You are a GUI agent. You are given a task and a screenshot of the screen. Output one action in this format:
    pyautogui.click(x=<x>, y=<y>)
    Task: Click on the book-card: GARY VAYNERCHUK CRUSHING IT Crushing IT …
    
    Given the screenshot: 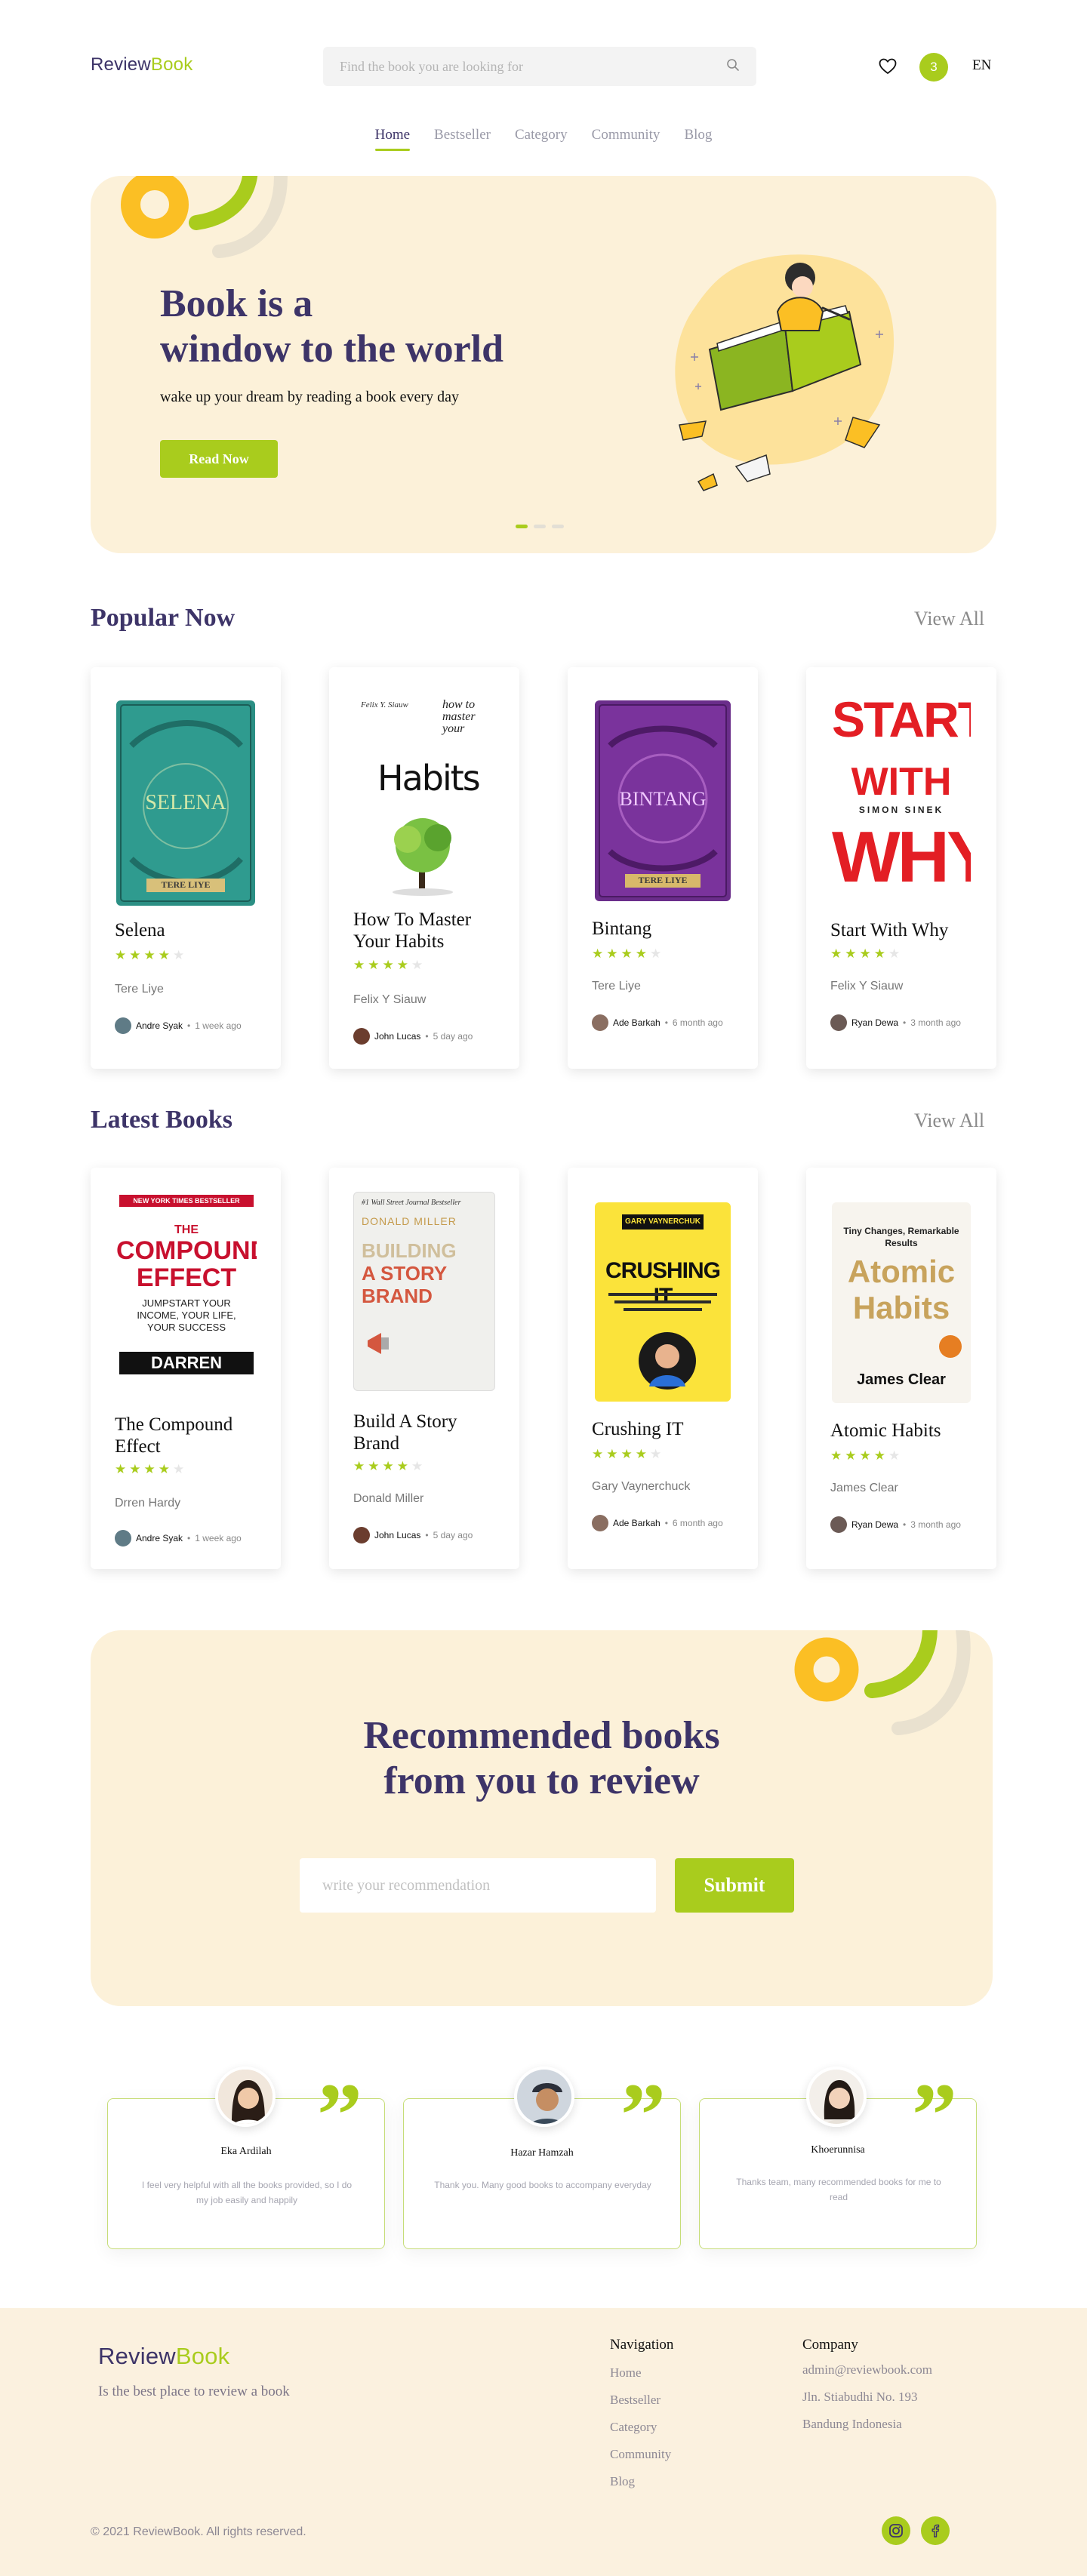 What is the action you would take?
    pyautogui.click(x=663, y=1368)
    